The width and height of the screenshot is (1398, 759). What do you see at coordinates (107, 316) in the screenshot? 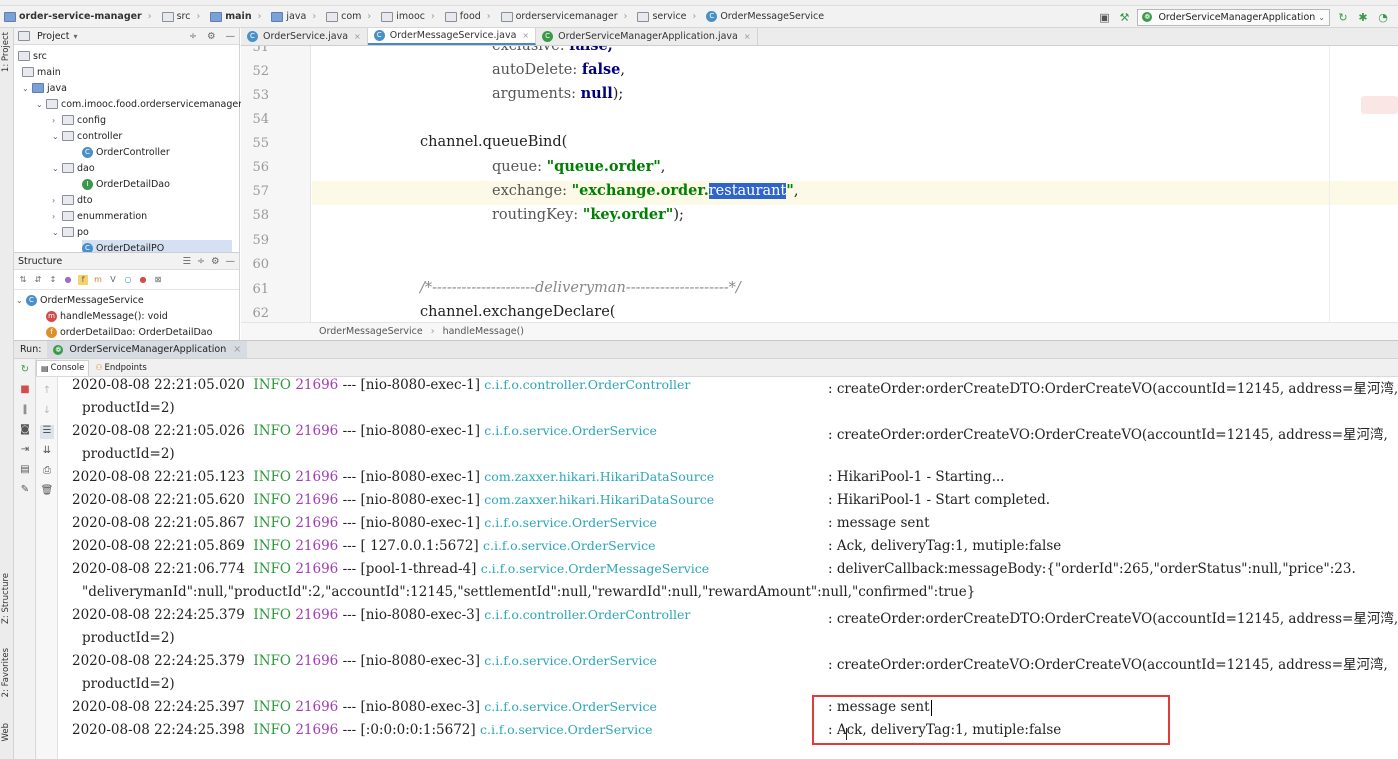
I see `structure-item-method: m handleMessage(): void` at bounding box center [107, 316].